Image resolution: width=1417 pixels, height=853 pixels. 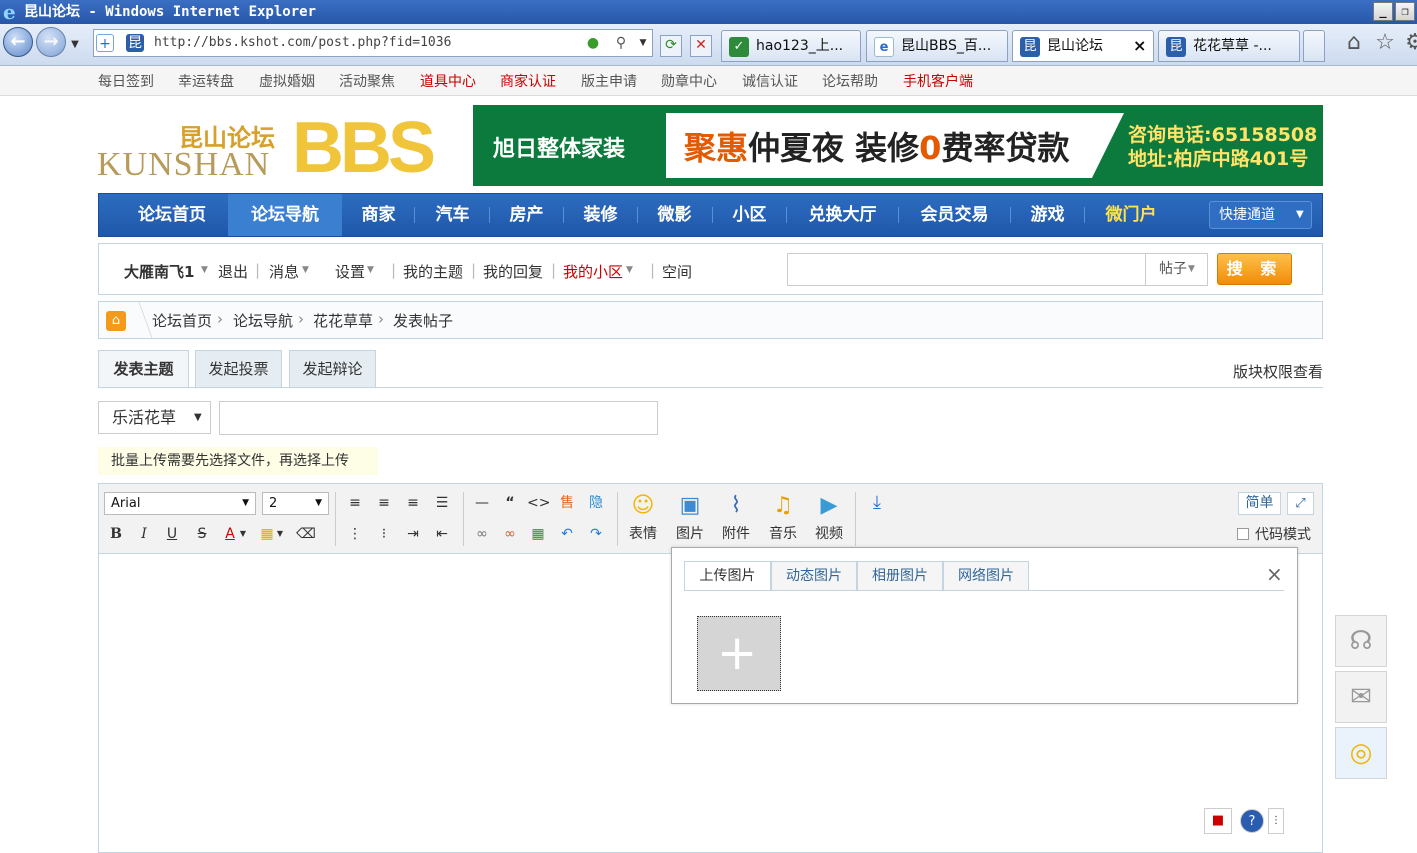 What do you see at coordinates (442, 534) in the screenshot?
I see `outdent-icon: ⇤` at bounding box center [442, 534].